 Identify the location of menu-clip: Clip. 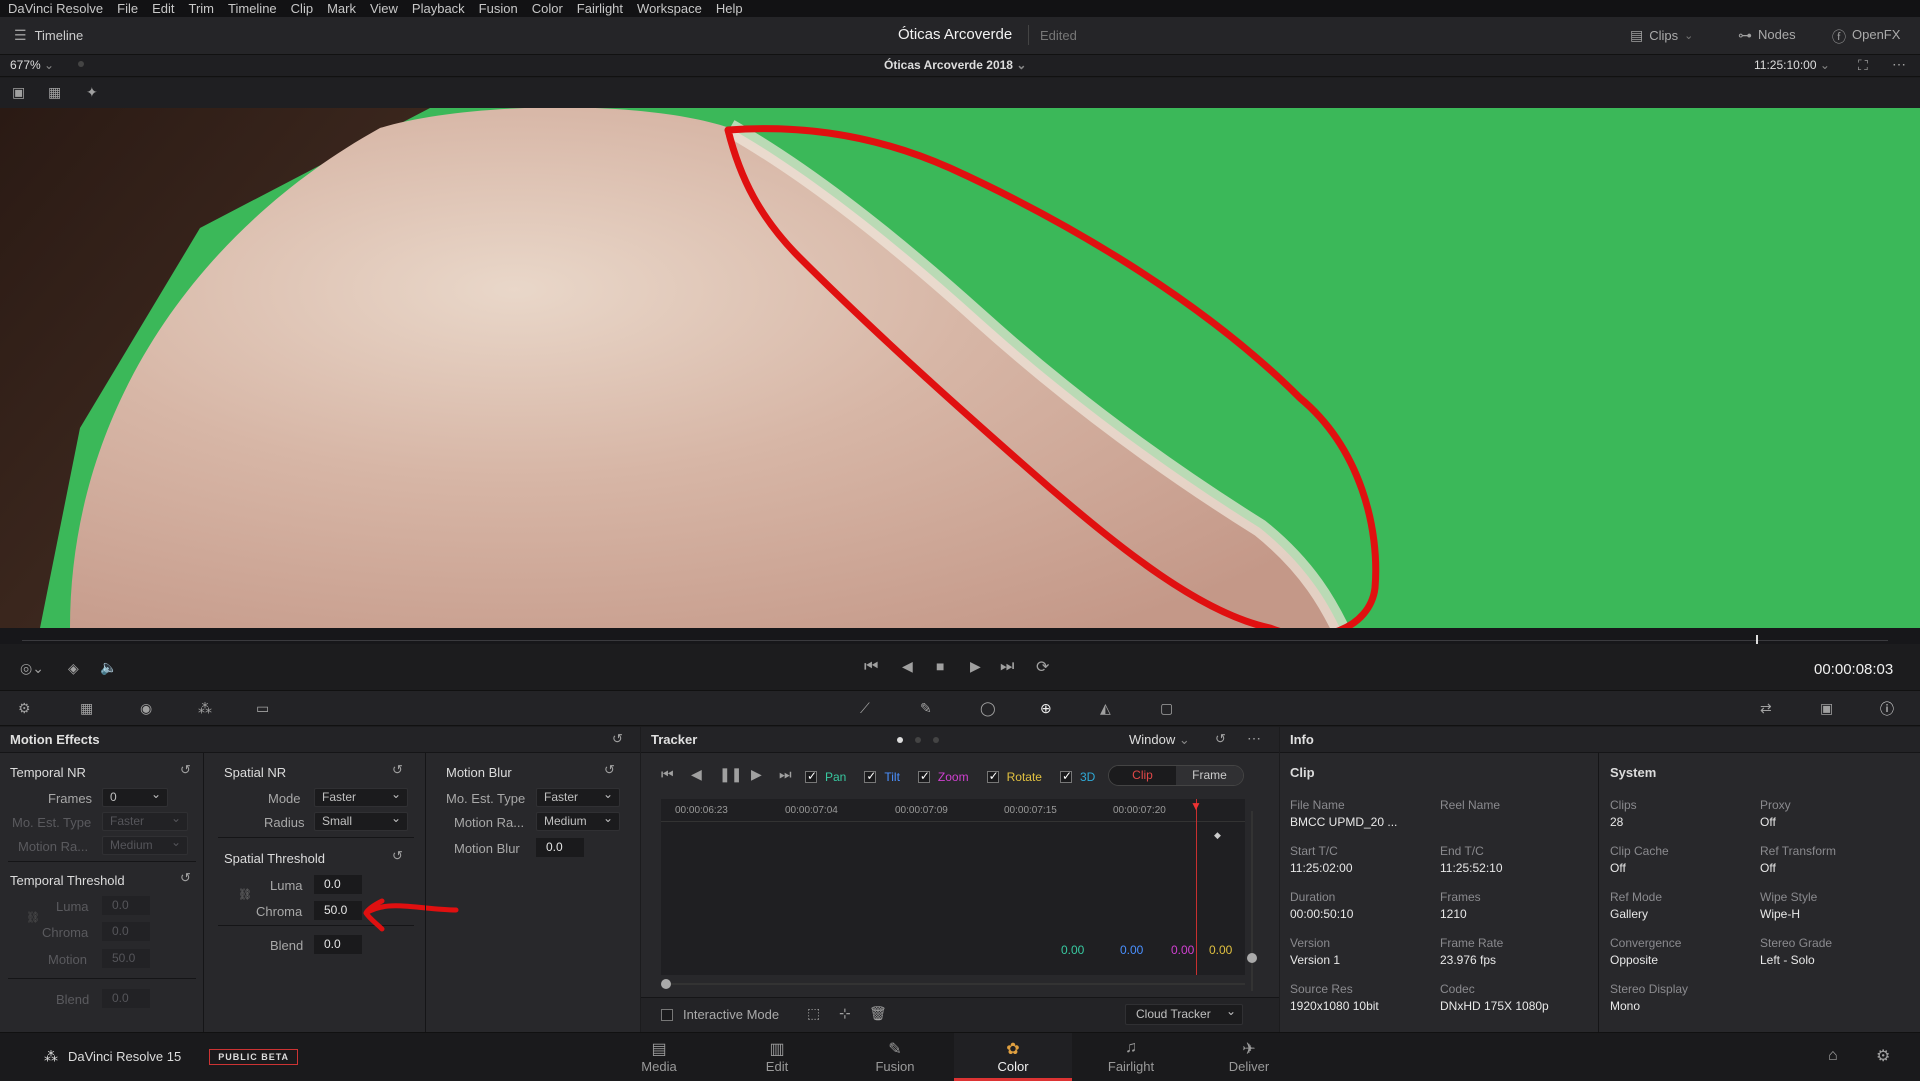
(302, 8).